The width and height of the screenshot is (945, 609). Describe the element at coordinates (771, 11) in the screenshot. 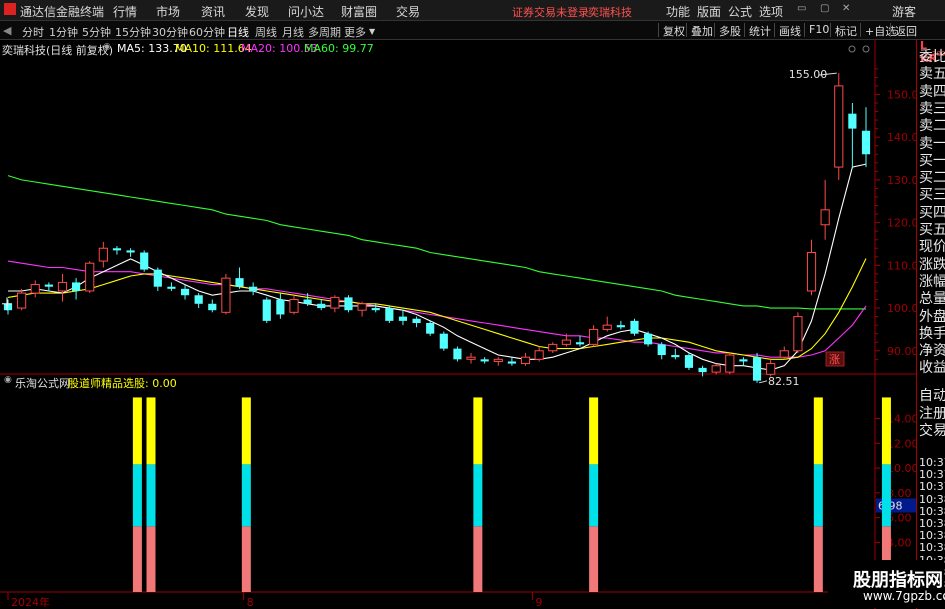

I see `menu-options: 选项` at that location.